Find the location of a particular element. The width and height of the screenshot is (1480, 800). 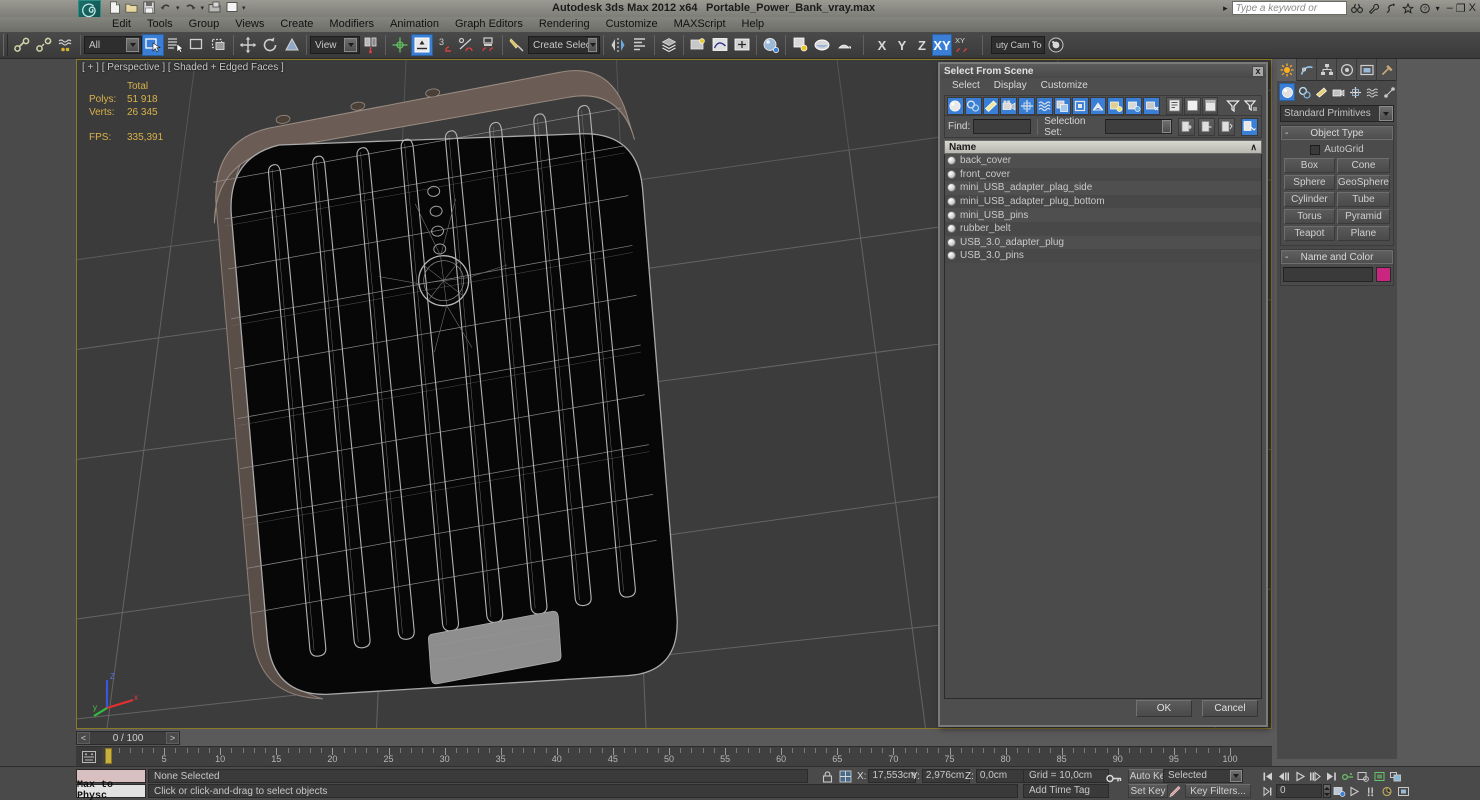

modify-tab-icon is located at coordinates (1307, 70).